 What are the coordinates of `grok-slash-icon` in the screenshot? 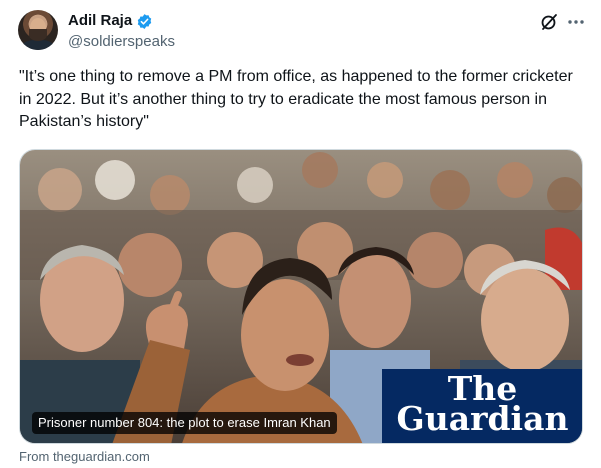 It's located at (549, 22).